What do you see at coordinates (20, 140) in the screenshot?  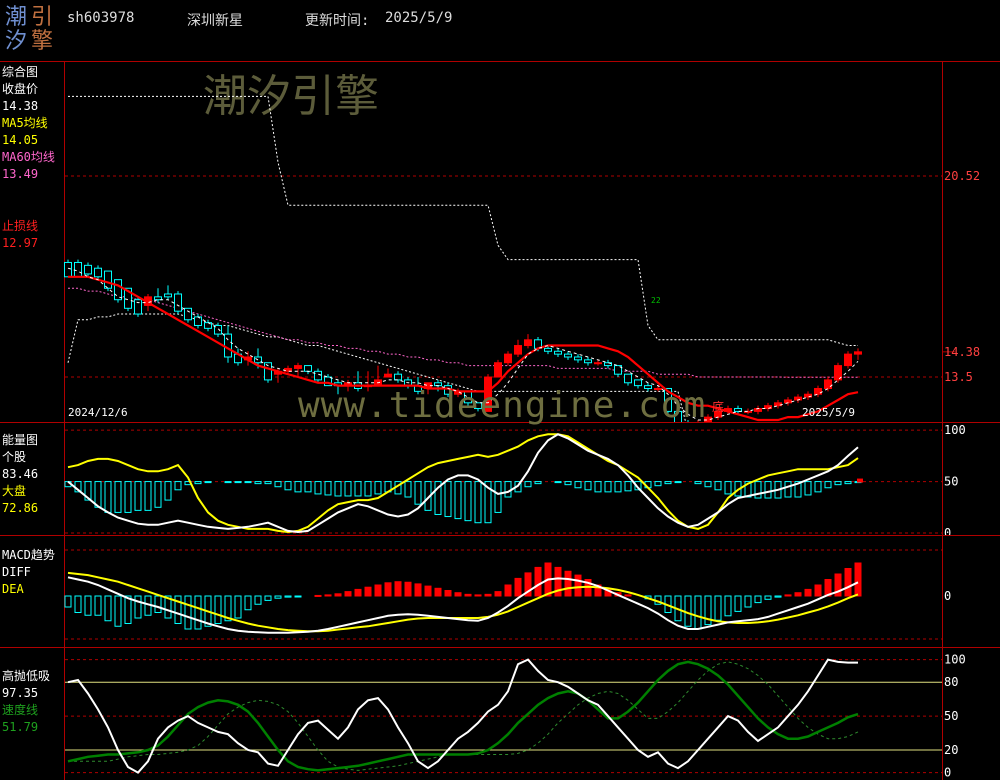 I see `ma5-value: 14.05` at bounding box center [20, 140].